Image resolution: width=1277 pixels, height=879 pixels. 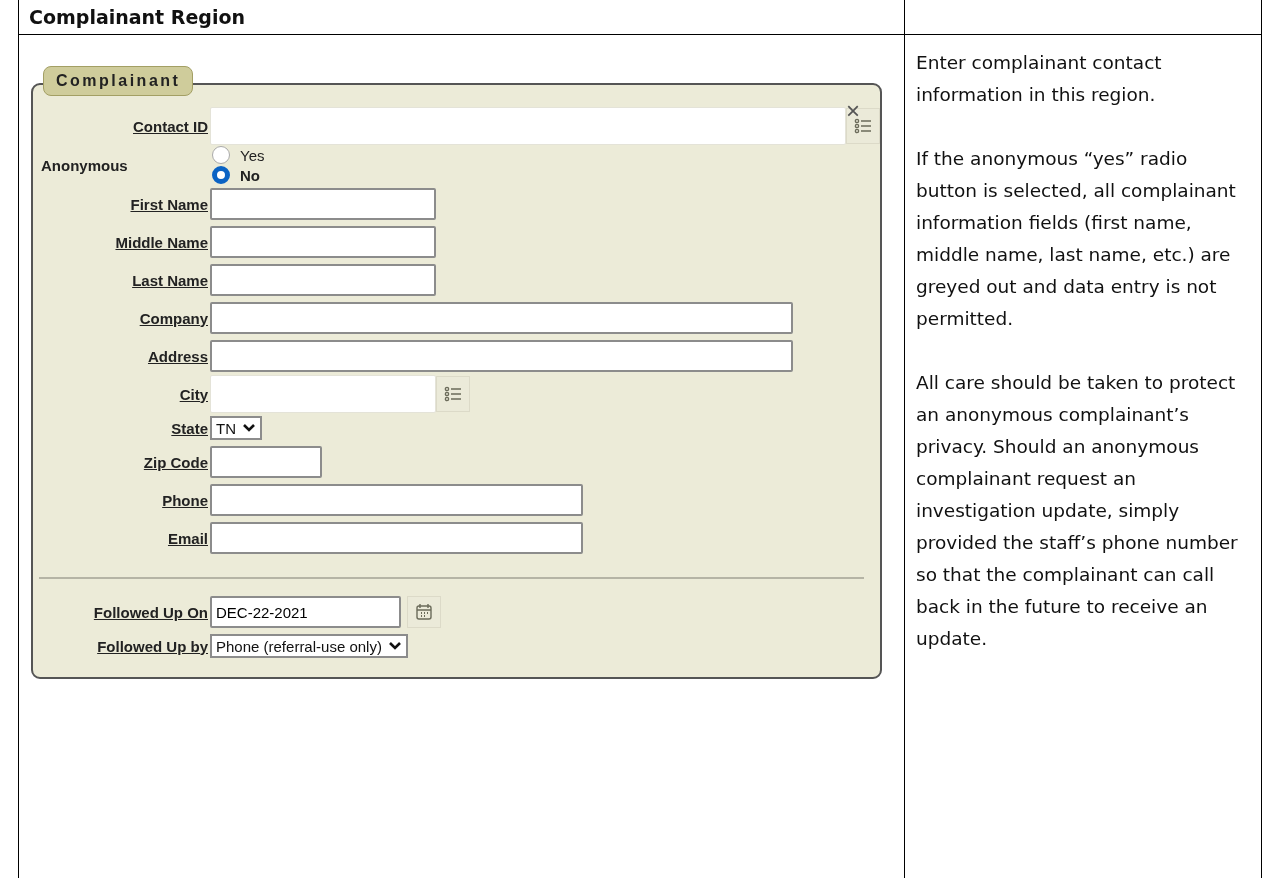 I want to click on date-field: DEC-22-2021, so click(x=305, y=612).